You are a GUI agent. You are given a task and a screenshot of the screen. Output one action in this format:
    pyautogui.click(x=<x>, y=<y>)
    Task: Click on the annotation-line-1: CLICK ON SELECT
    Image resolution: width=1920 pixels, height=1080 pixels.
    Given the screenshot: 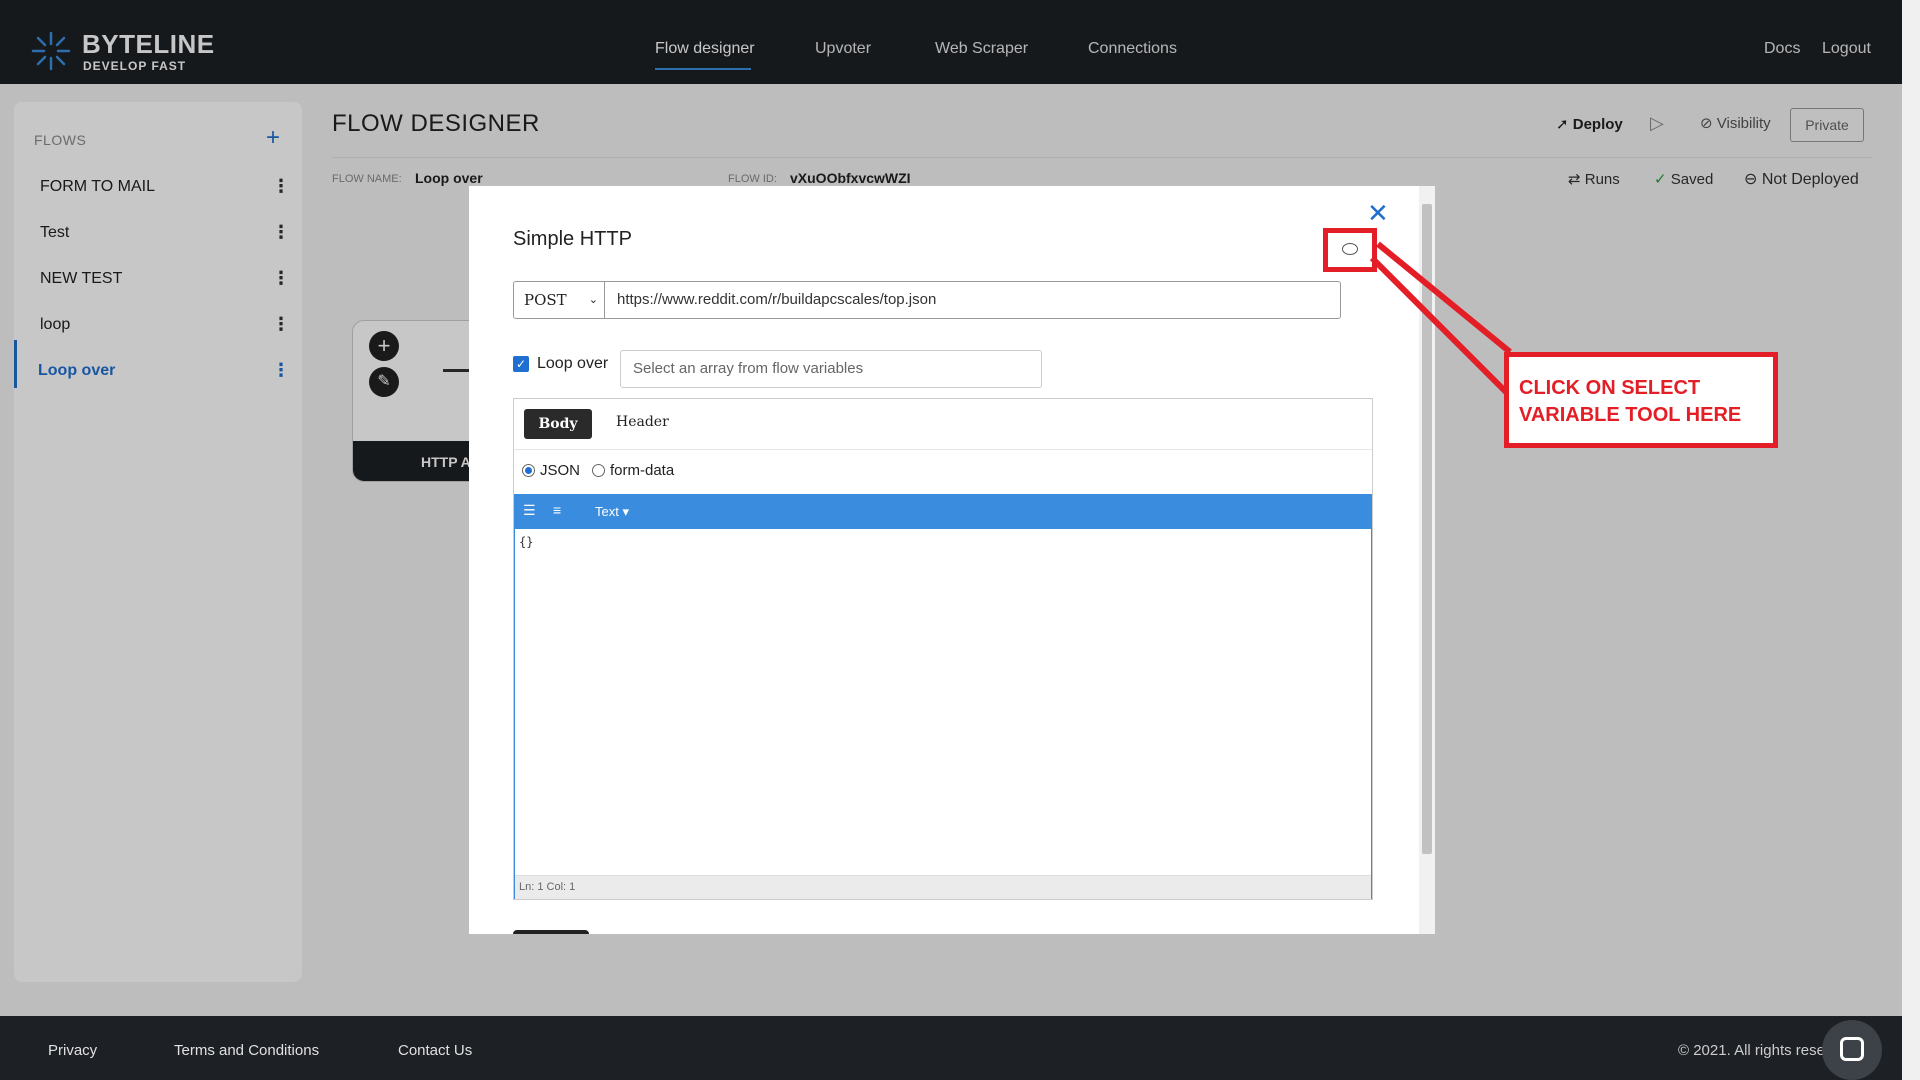 What is the action you would take?
    pyautogui.click(x=1610, y=388)
    